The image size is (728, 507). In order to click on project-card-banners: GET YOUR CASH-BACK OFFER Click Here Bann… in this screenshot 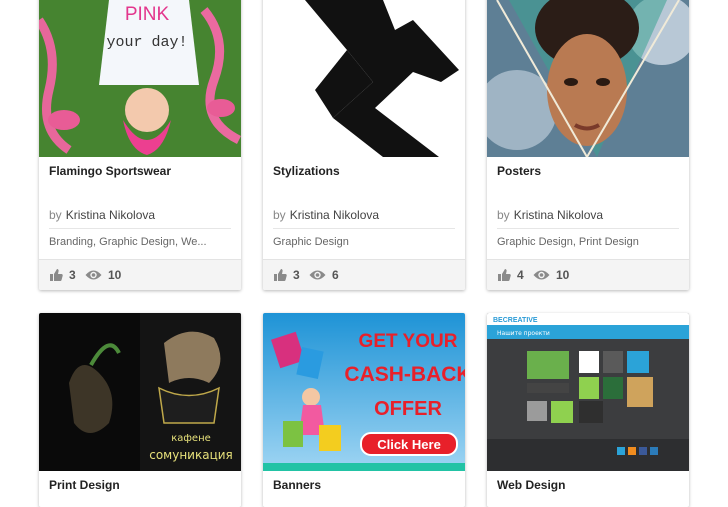, I will do `click(364, 410)`.